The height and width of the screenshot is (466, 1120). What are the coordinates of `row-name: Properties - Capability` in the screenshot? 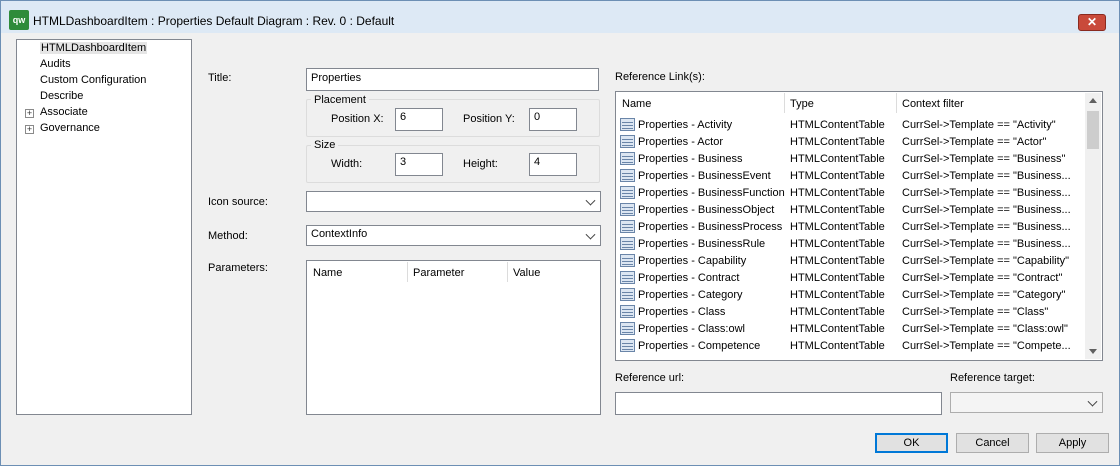 It's located at (692, 261).